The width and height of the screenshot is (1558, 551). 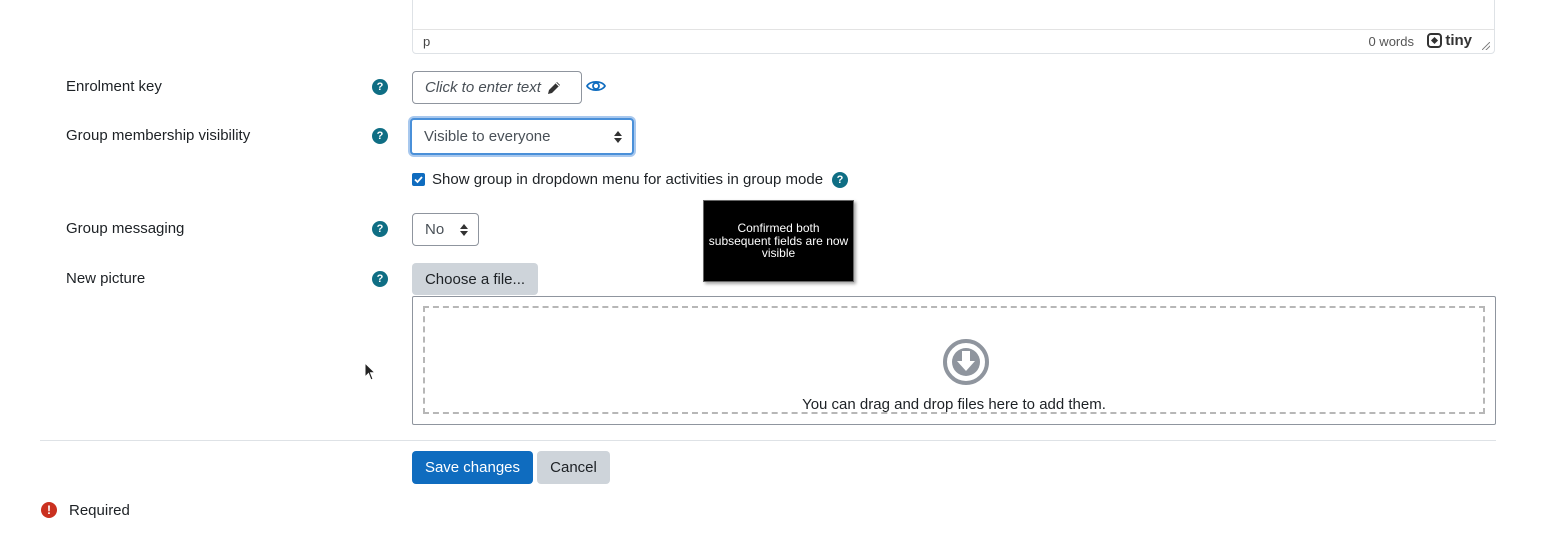 I want to click on tiny-logo: tiny, so click(x=1449, y=40).